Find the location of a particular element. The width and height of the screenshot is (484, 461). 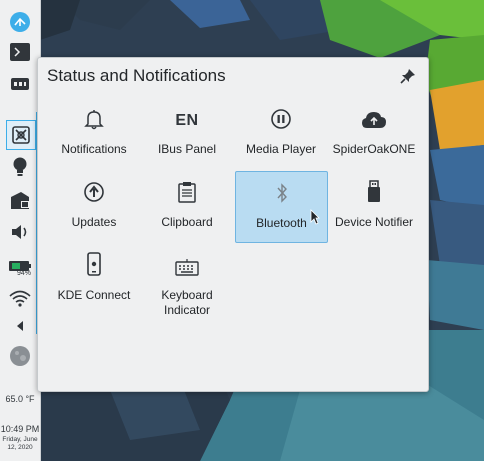

volume-icon is located at coordinates (20, 232).